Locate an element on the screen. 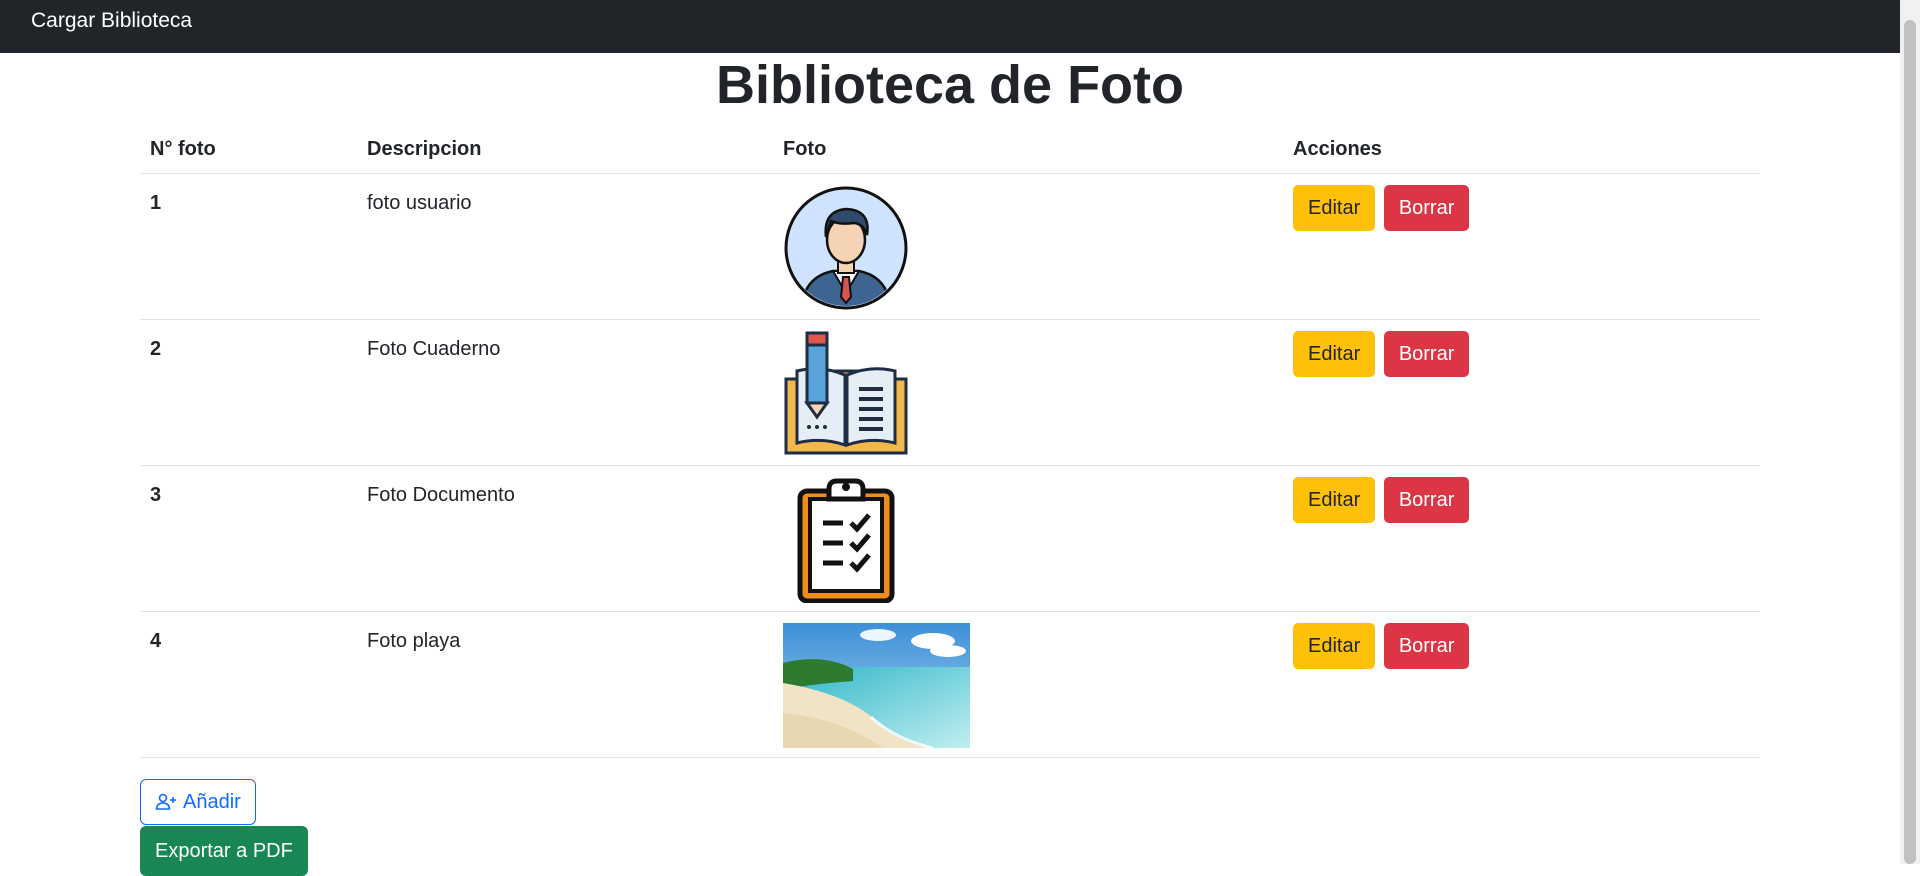  navbar-brand: Cargar Biblioteca is located at coordinates (111, 21).